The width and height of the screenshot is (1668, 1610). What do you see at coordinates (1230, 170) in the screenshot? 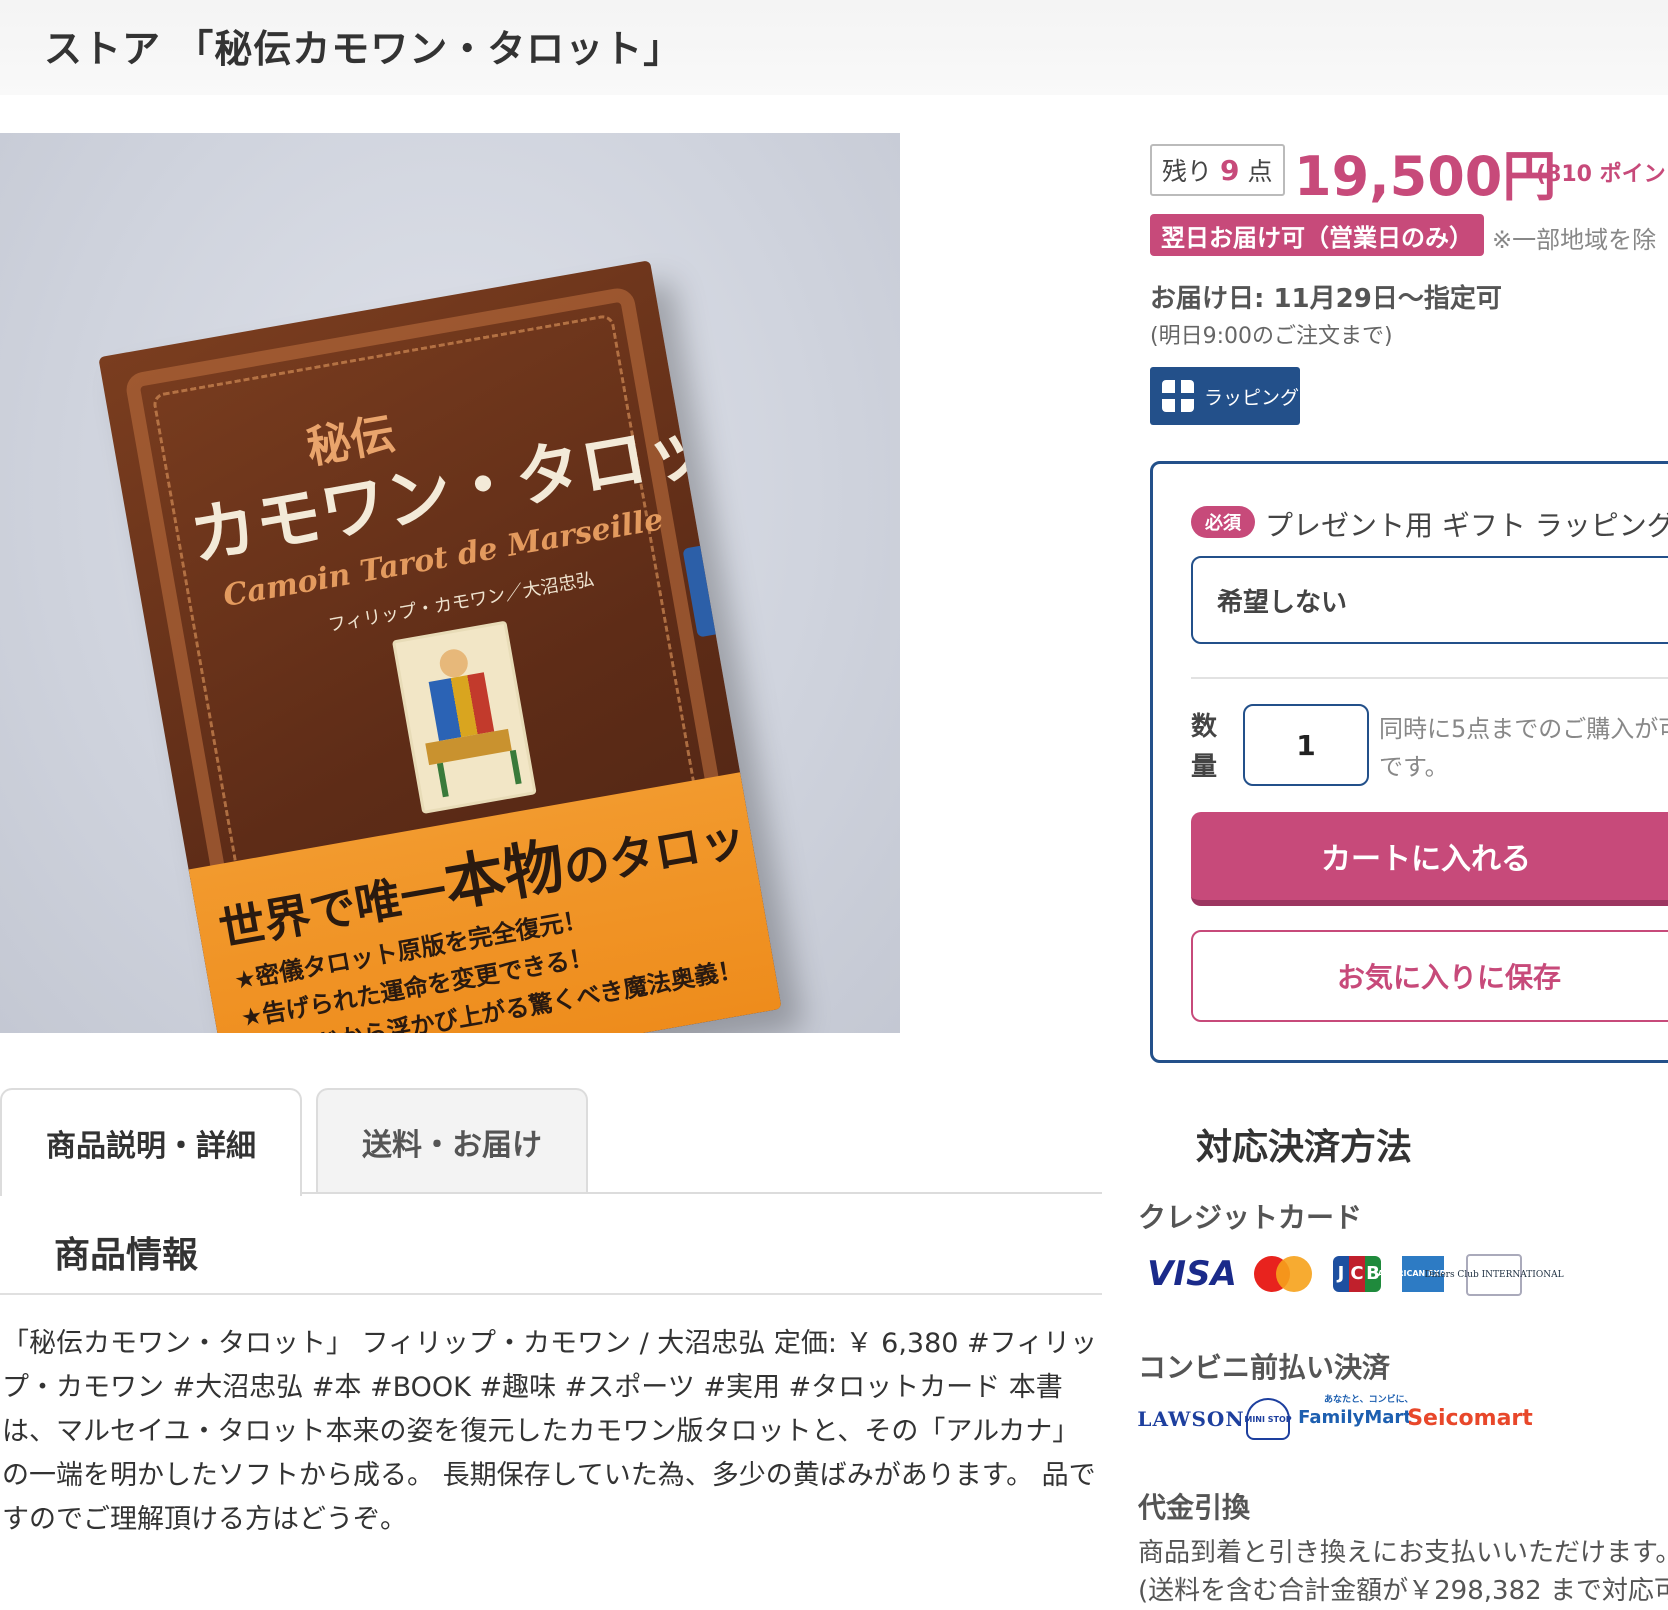
I see `stock-count: 9` at bounding box center [1230, 170].